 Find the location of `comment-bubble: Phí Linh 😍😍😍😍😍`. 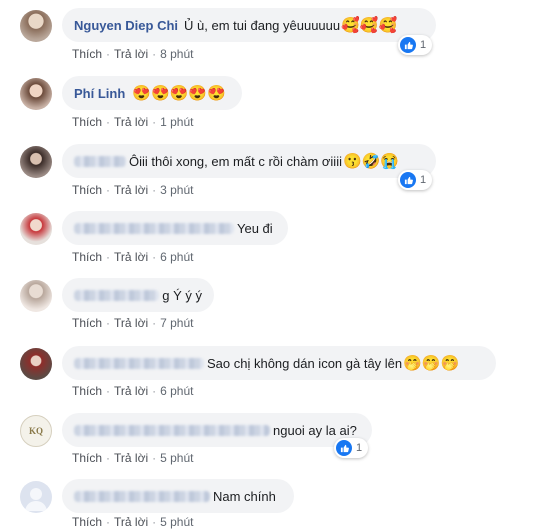

comment-bubble: Phí Linh 😍😍😍😍😍 is located at coordinates (152, 93).